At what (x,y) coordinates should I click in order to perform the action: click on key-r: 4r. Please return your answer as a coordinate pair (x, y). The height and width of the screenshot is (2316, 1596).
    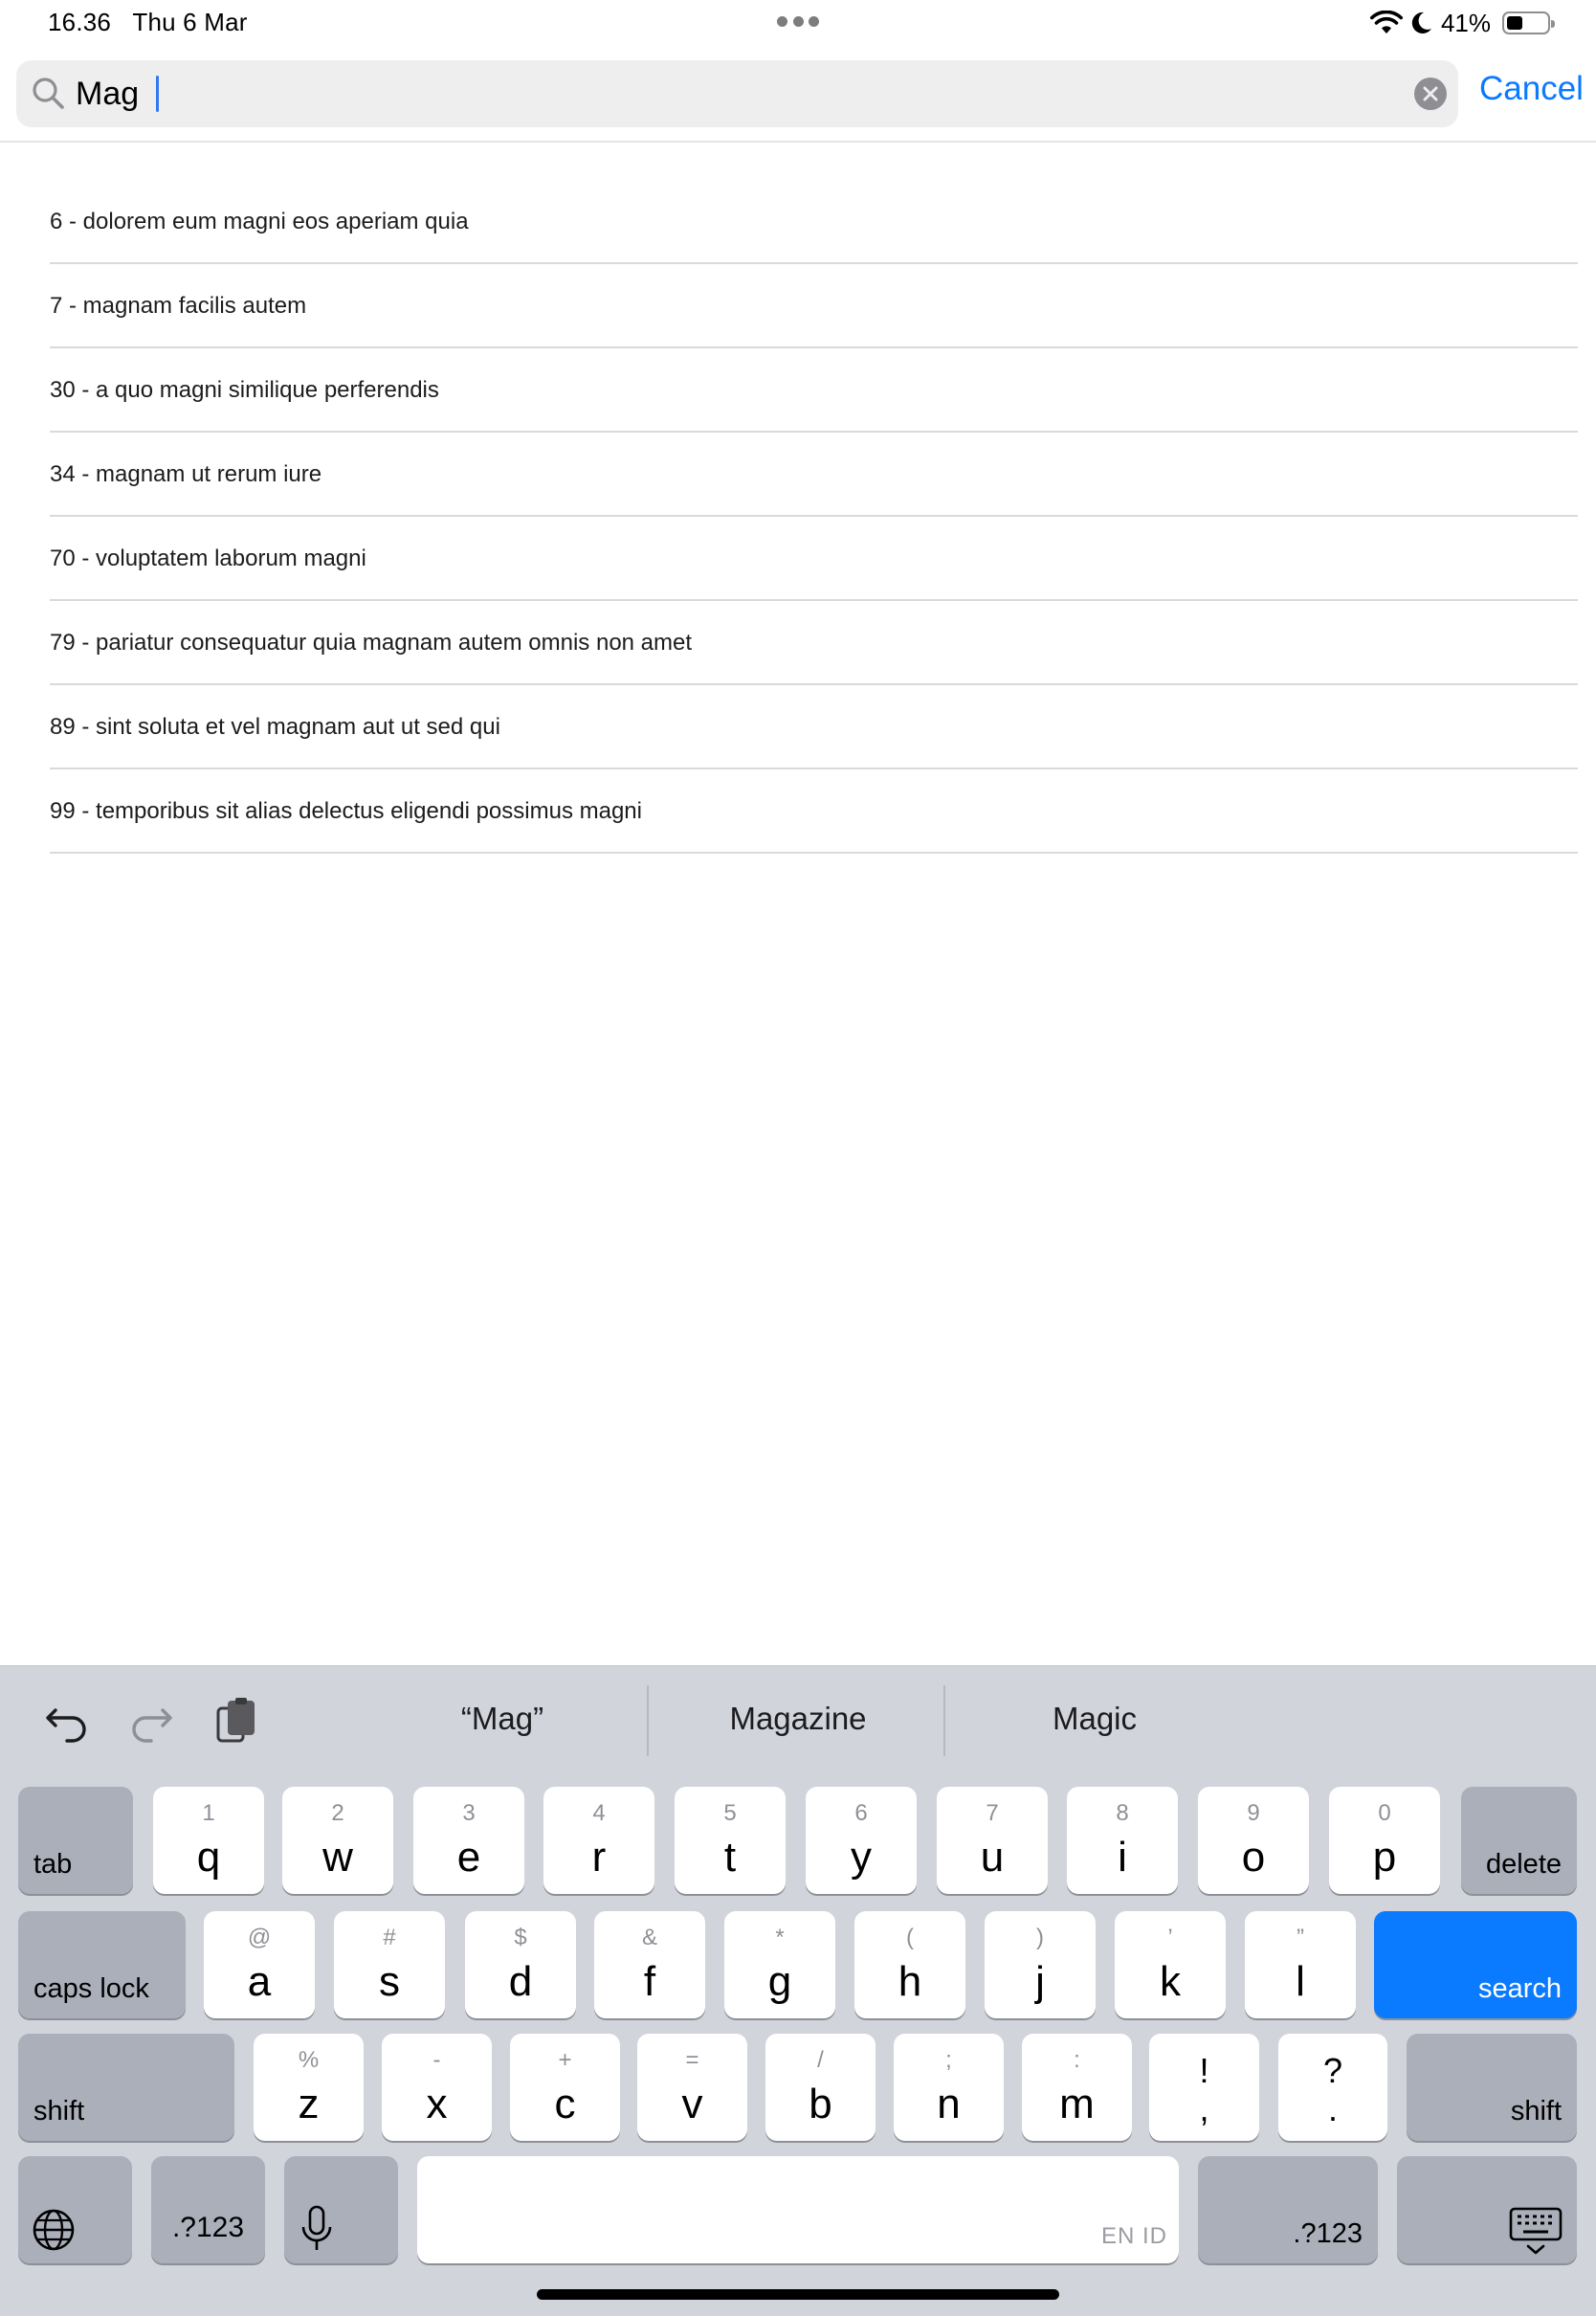
    Looking at the image, I should click on (599, 1841).